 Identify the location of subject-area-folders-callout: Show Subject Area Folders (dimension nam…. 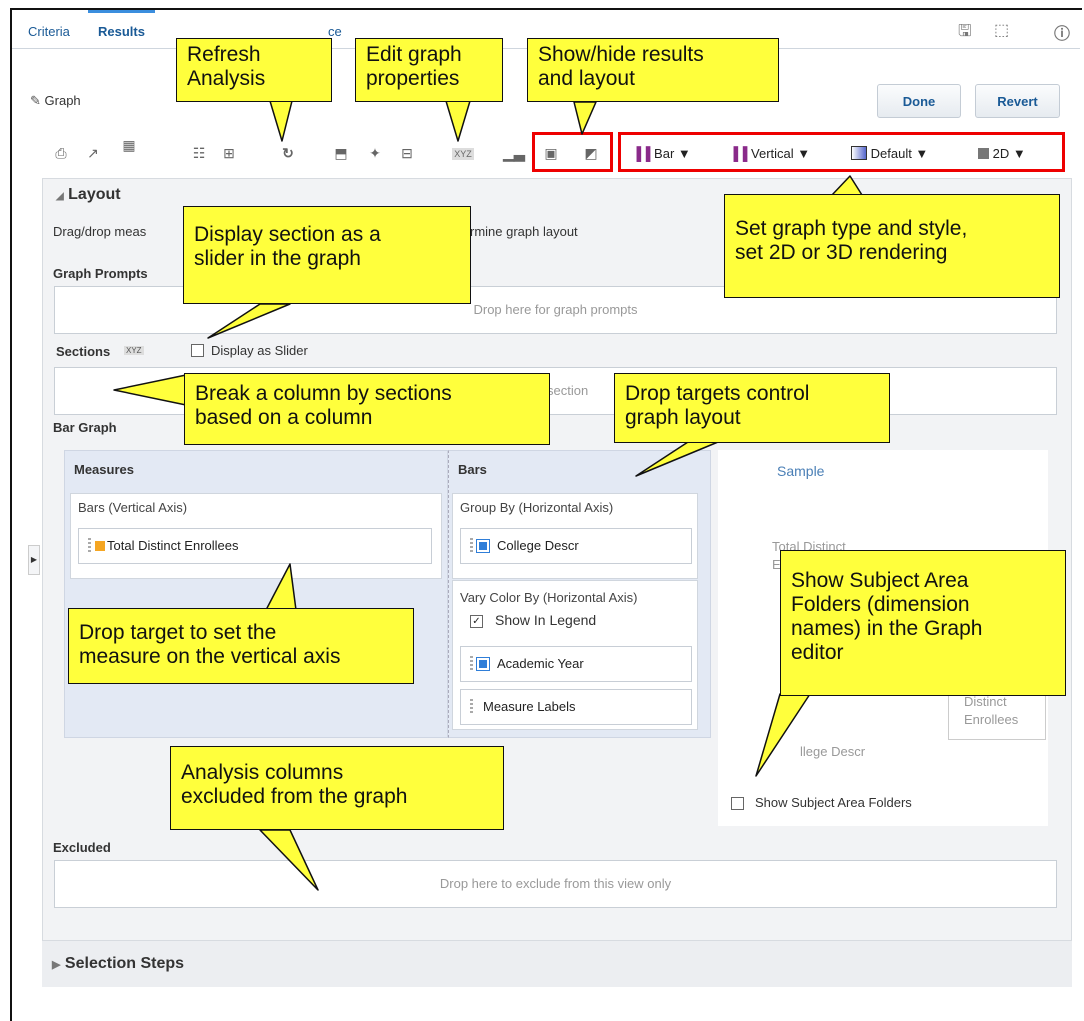
(923, 623).